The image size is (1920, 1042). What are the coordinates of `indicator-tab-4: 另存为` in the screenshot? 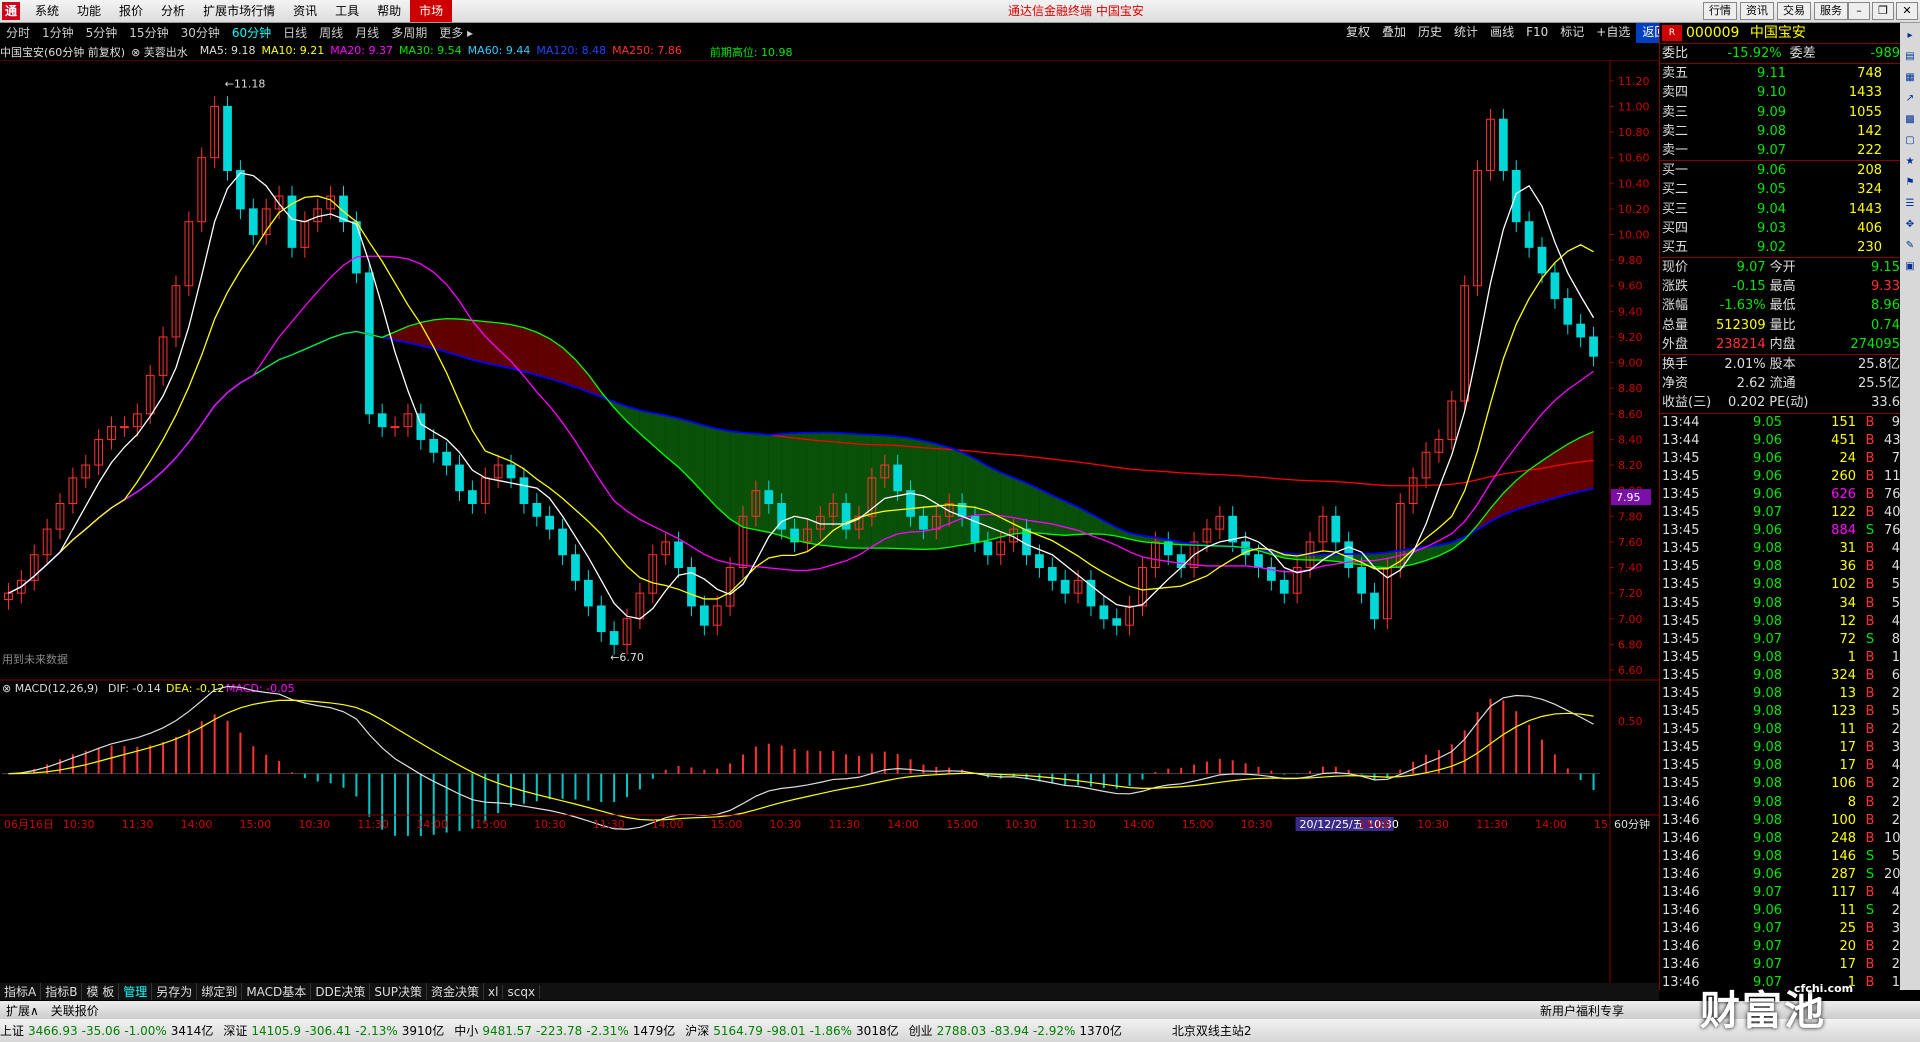 It's located at (175, 991).